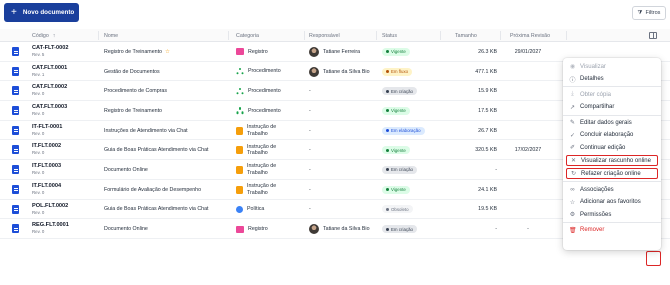 The width and height of the screenshot is (670, 285). I want to click on column-proxima-revisao: Próxima Revisão, so click(530, 35).